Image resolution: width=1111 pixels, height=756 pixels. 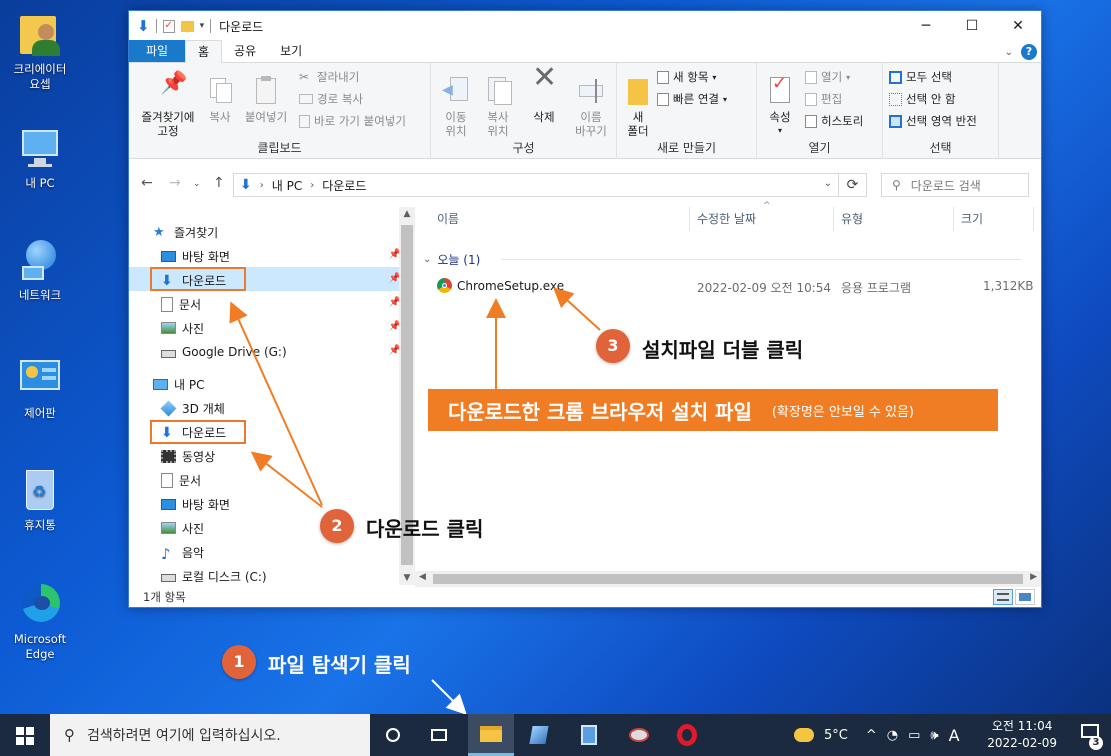 I want to click on copy-button: 복사, so click(x=220, y=99).